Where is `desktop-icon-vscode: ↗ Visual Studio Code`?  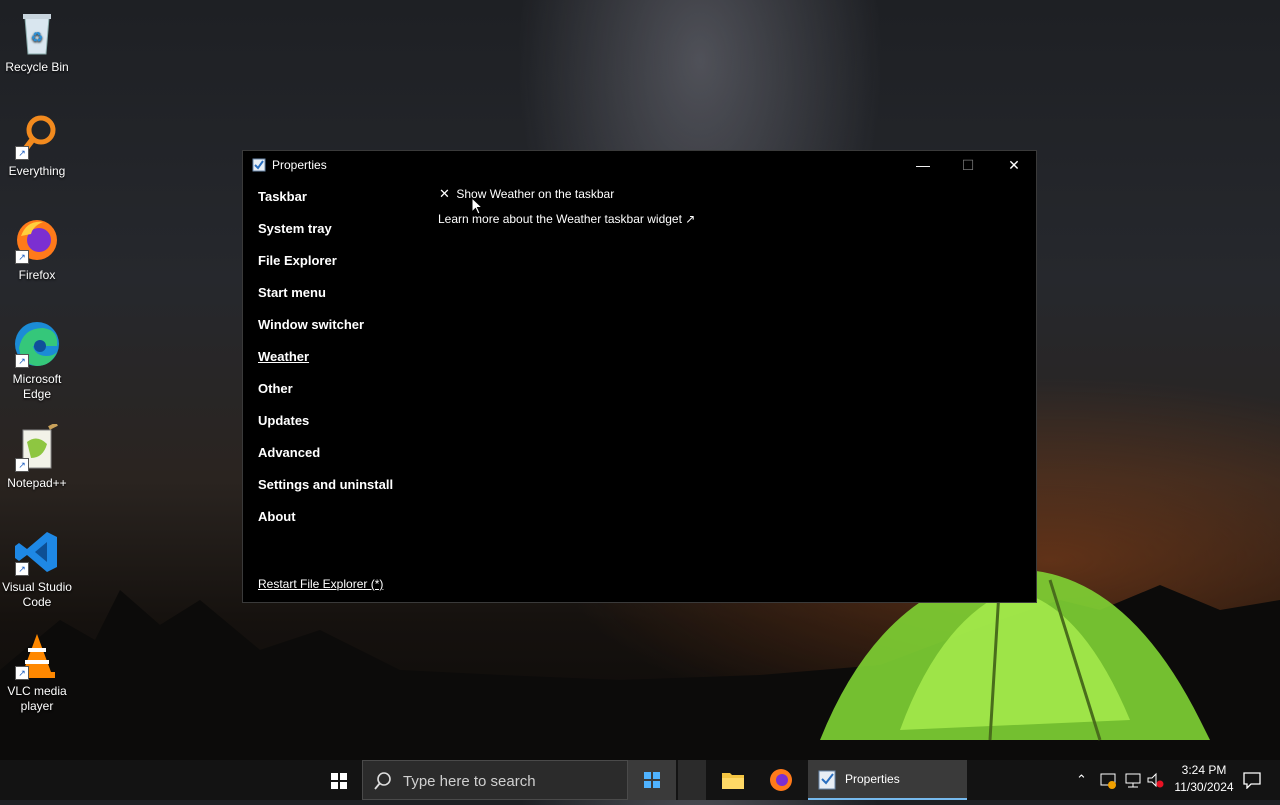
desktop-icon-vscode: ↗ Visual Studio Code is located at coordinates (37, 569).